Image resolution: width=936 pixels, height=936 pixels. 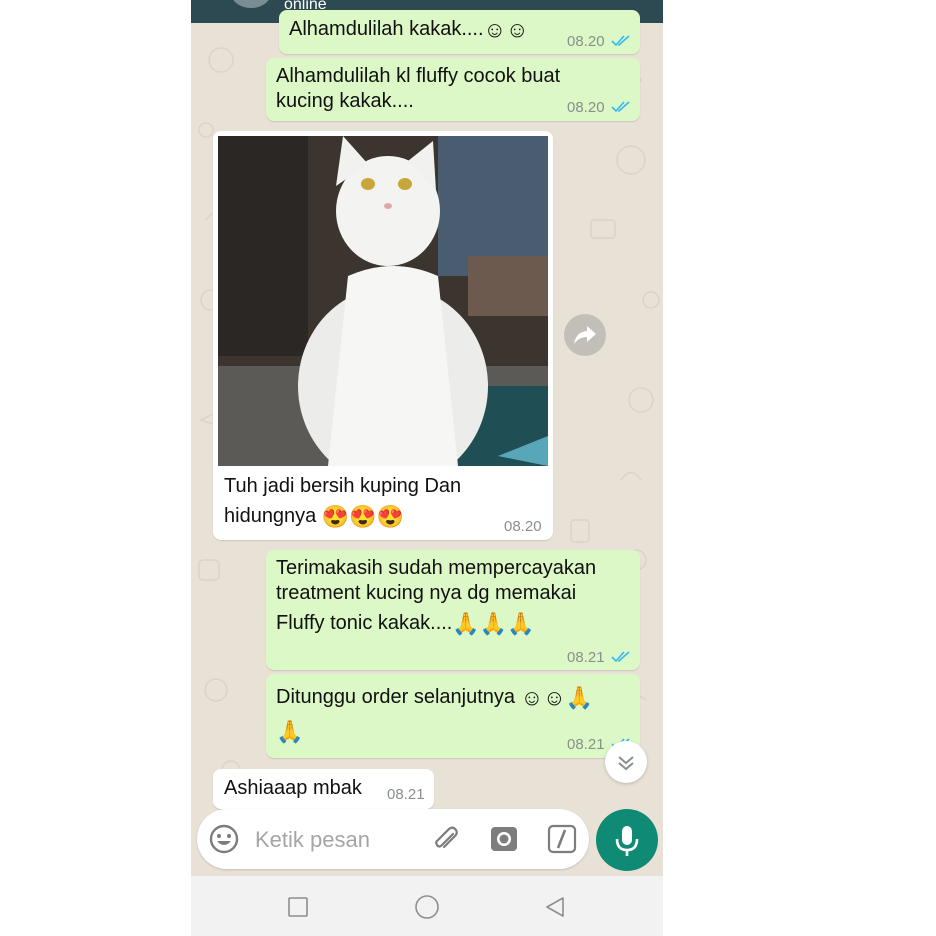 I want to click on message-text: Ashiaaap mbak, so click(x=293, y=788).